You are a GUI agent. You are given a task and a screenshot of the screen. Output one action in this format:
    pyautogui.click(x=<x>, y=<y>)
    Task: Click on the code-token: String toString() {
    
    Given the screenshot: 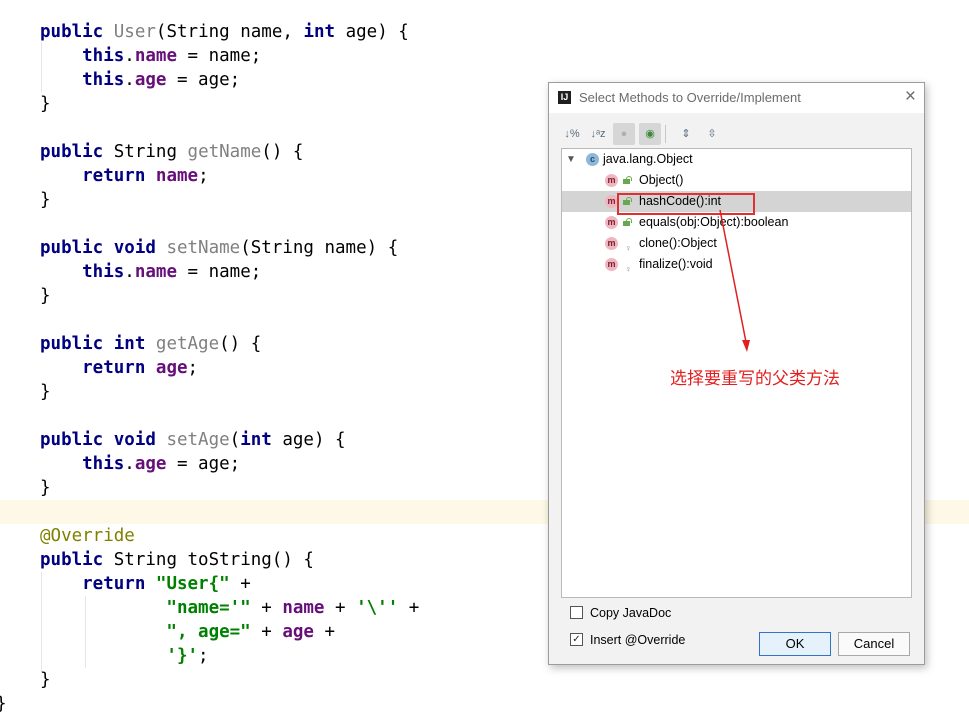 What is the action you would take?
    pyautogui.click(x=213, y=560)
    